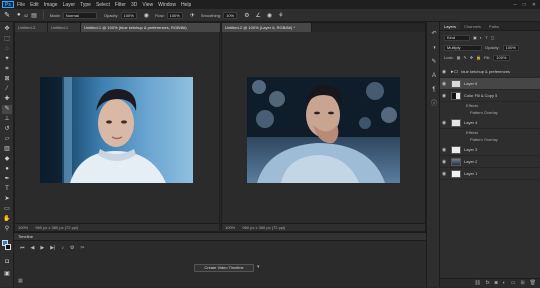 Image resolution: width=540 pixels, height=288 pixels. What do you see at coordinates (186, 5) in the screenshot?
I see `menu-help: Help` at bounding box center [186, 5].